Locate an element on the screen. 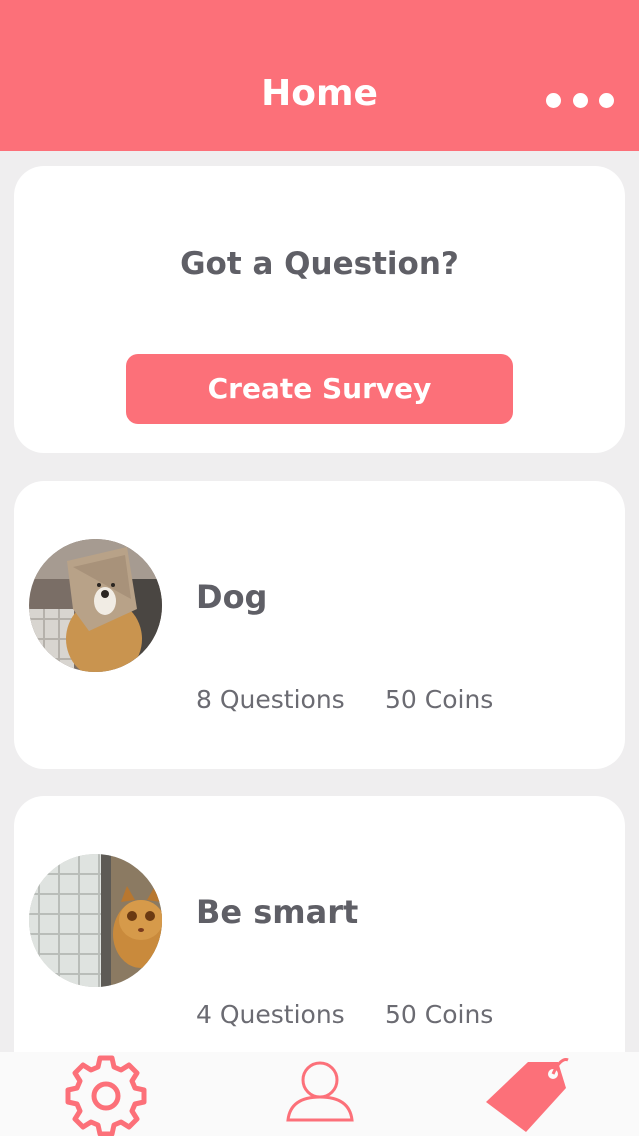 This screenshot has width=639, height=1136. gear-icon is located at coordinates (106, 1095).